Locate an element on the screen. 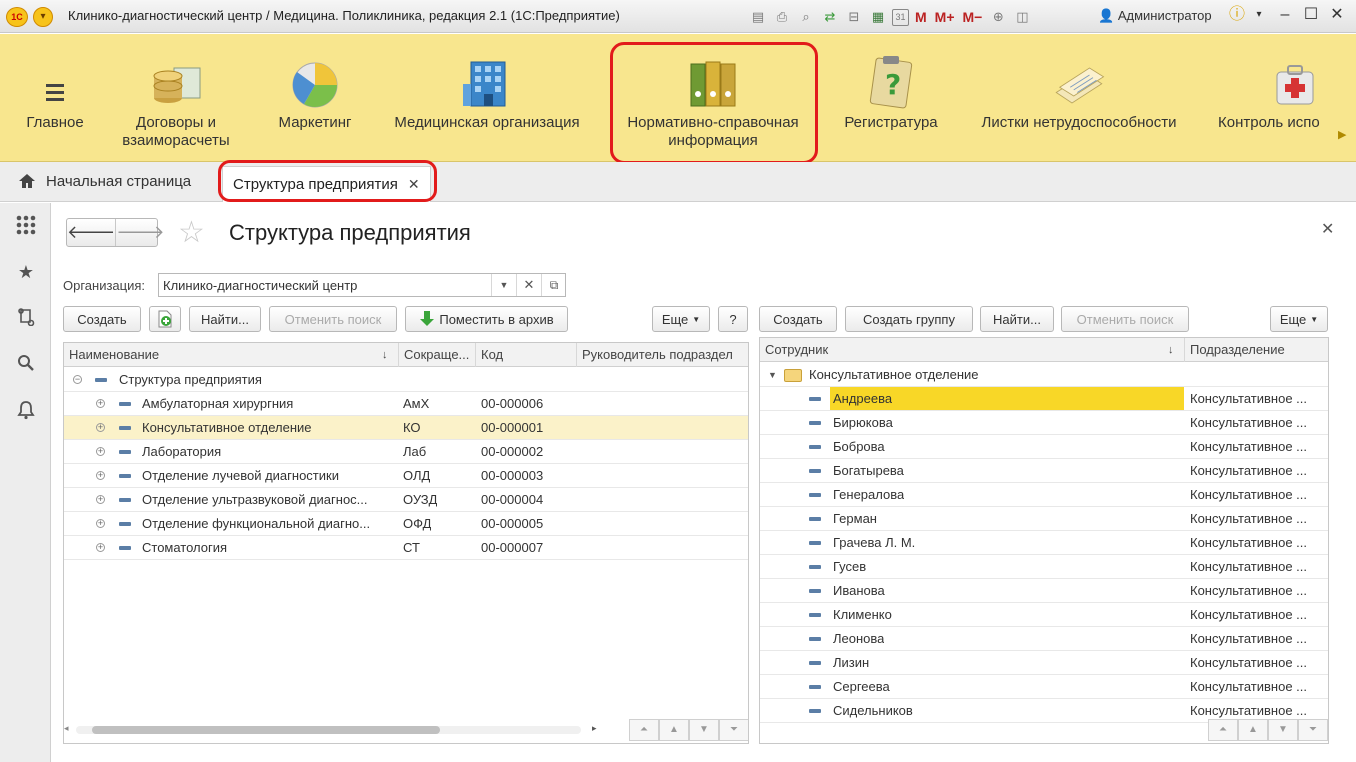 The width and height of the screenshot is (1356, 762). organization-field: Клинико-диагностический центр ▼ ✕ ⧉ is located at coordinates (362, 285).